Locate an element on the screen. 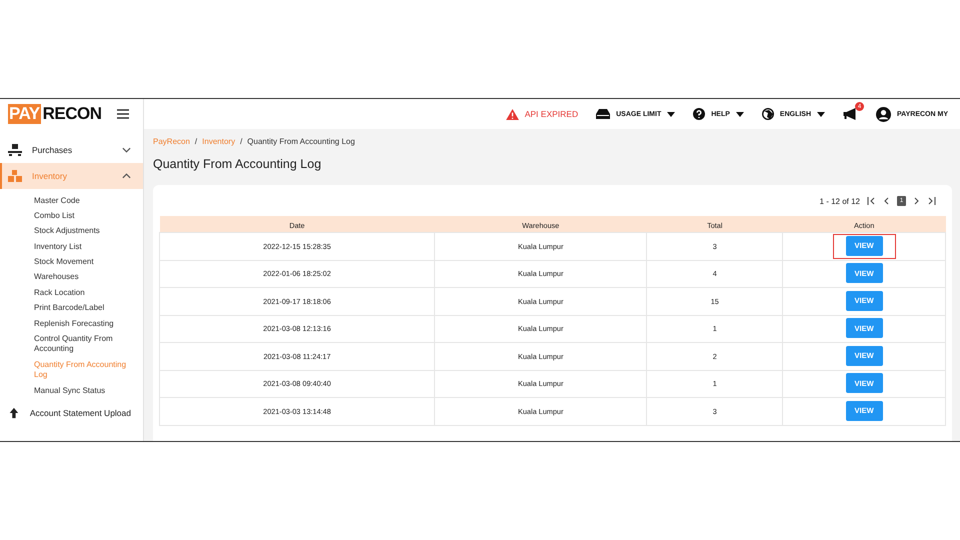 The width and height of the screenshot is (960, 540). sidebar-item: Account Statement Upload is located at coordinates (71, 413).